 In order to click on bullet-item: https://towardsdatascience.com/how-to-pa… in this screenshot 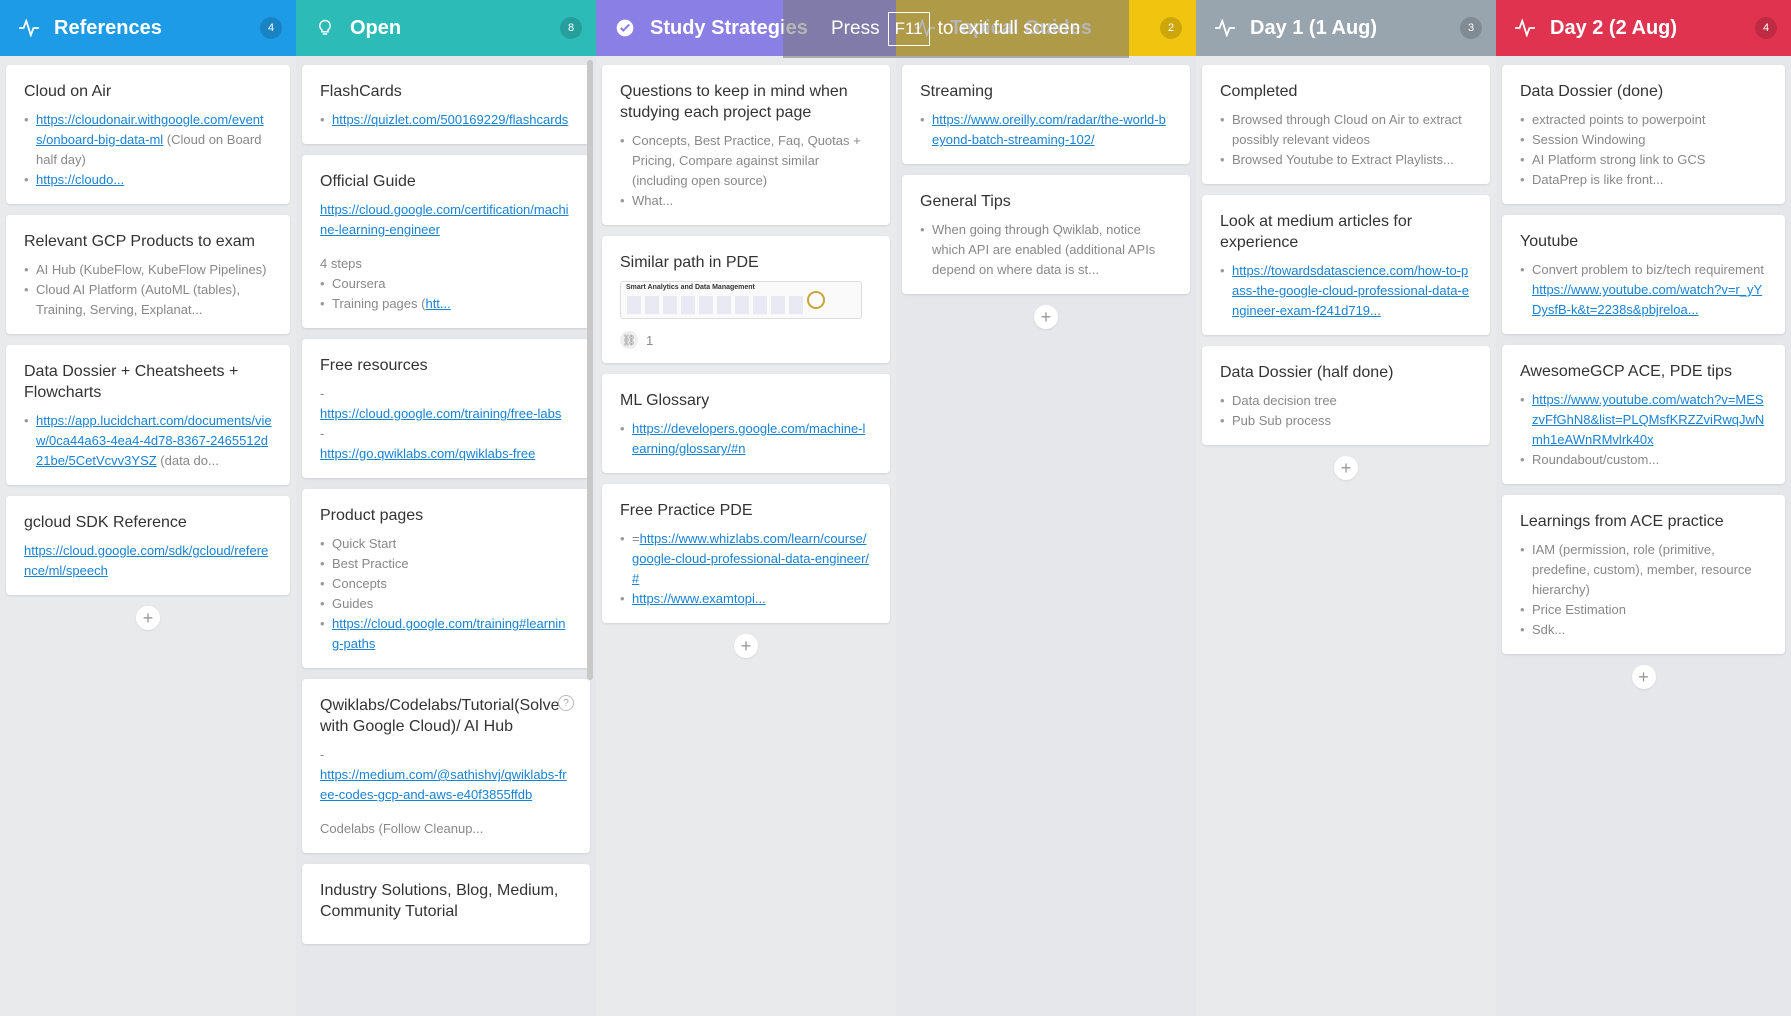, I will do `click(1346, 291)`.